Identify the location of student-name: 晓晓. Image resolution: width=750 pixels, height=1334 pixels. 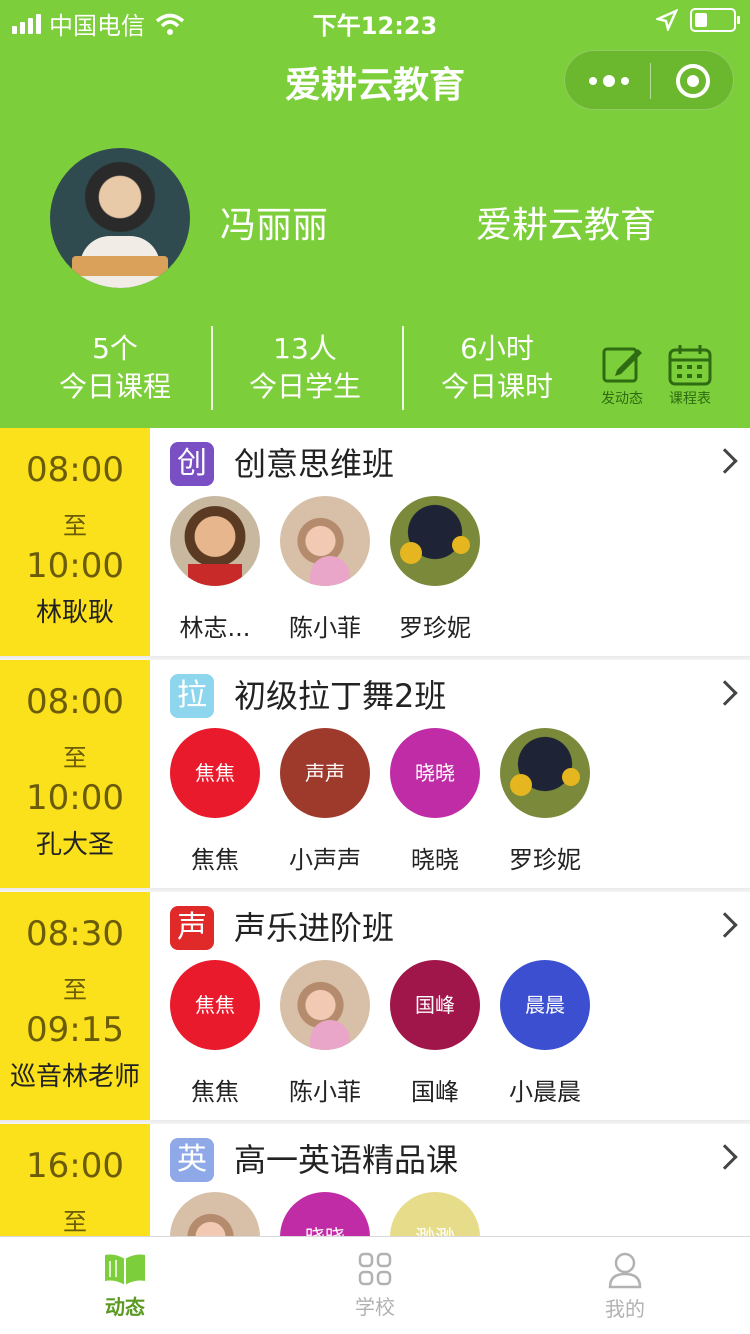
(435, 860).